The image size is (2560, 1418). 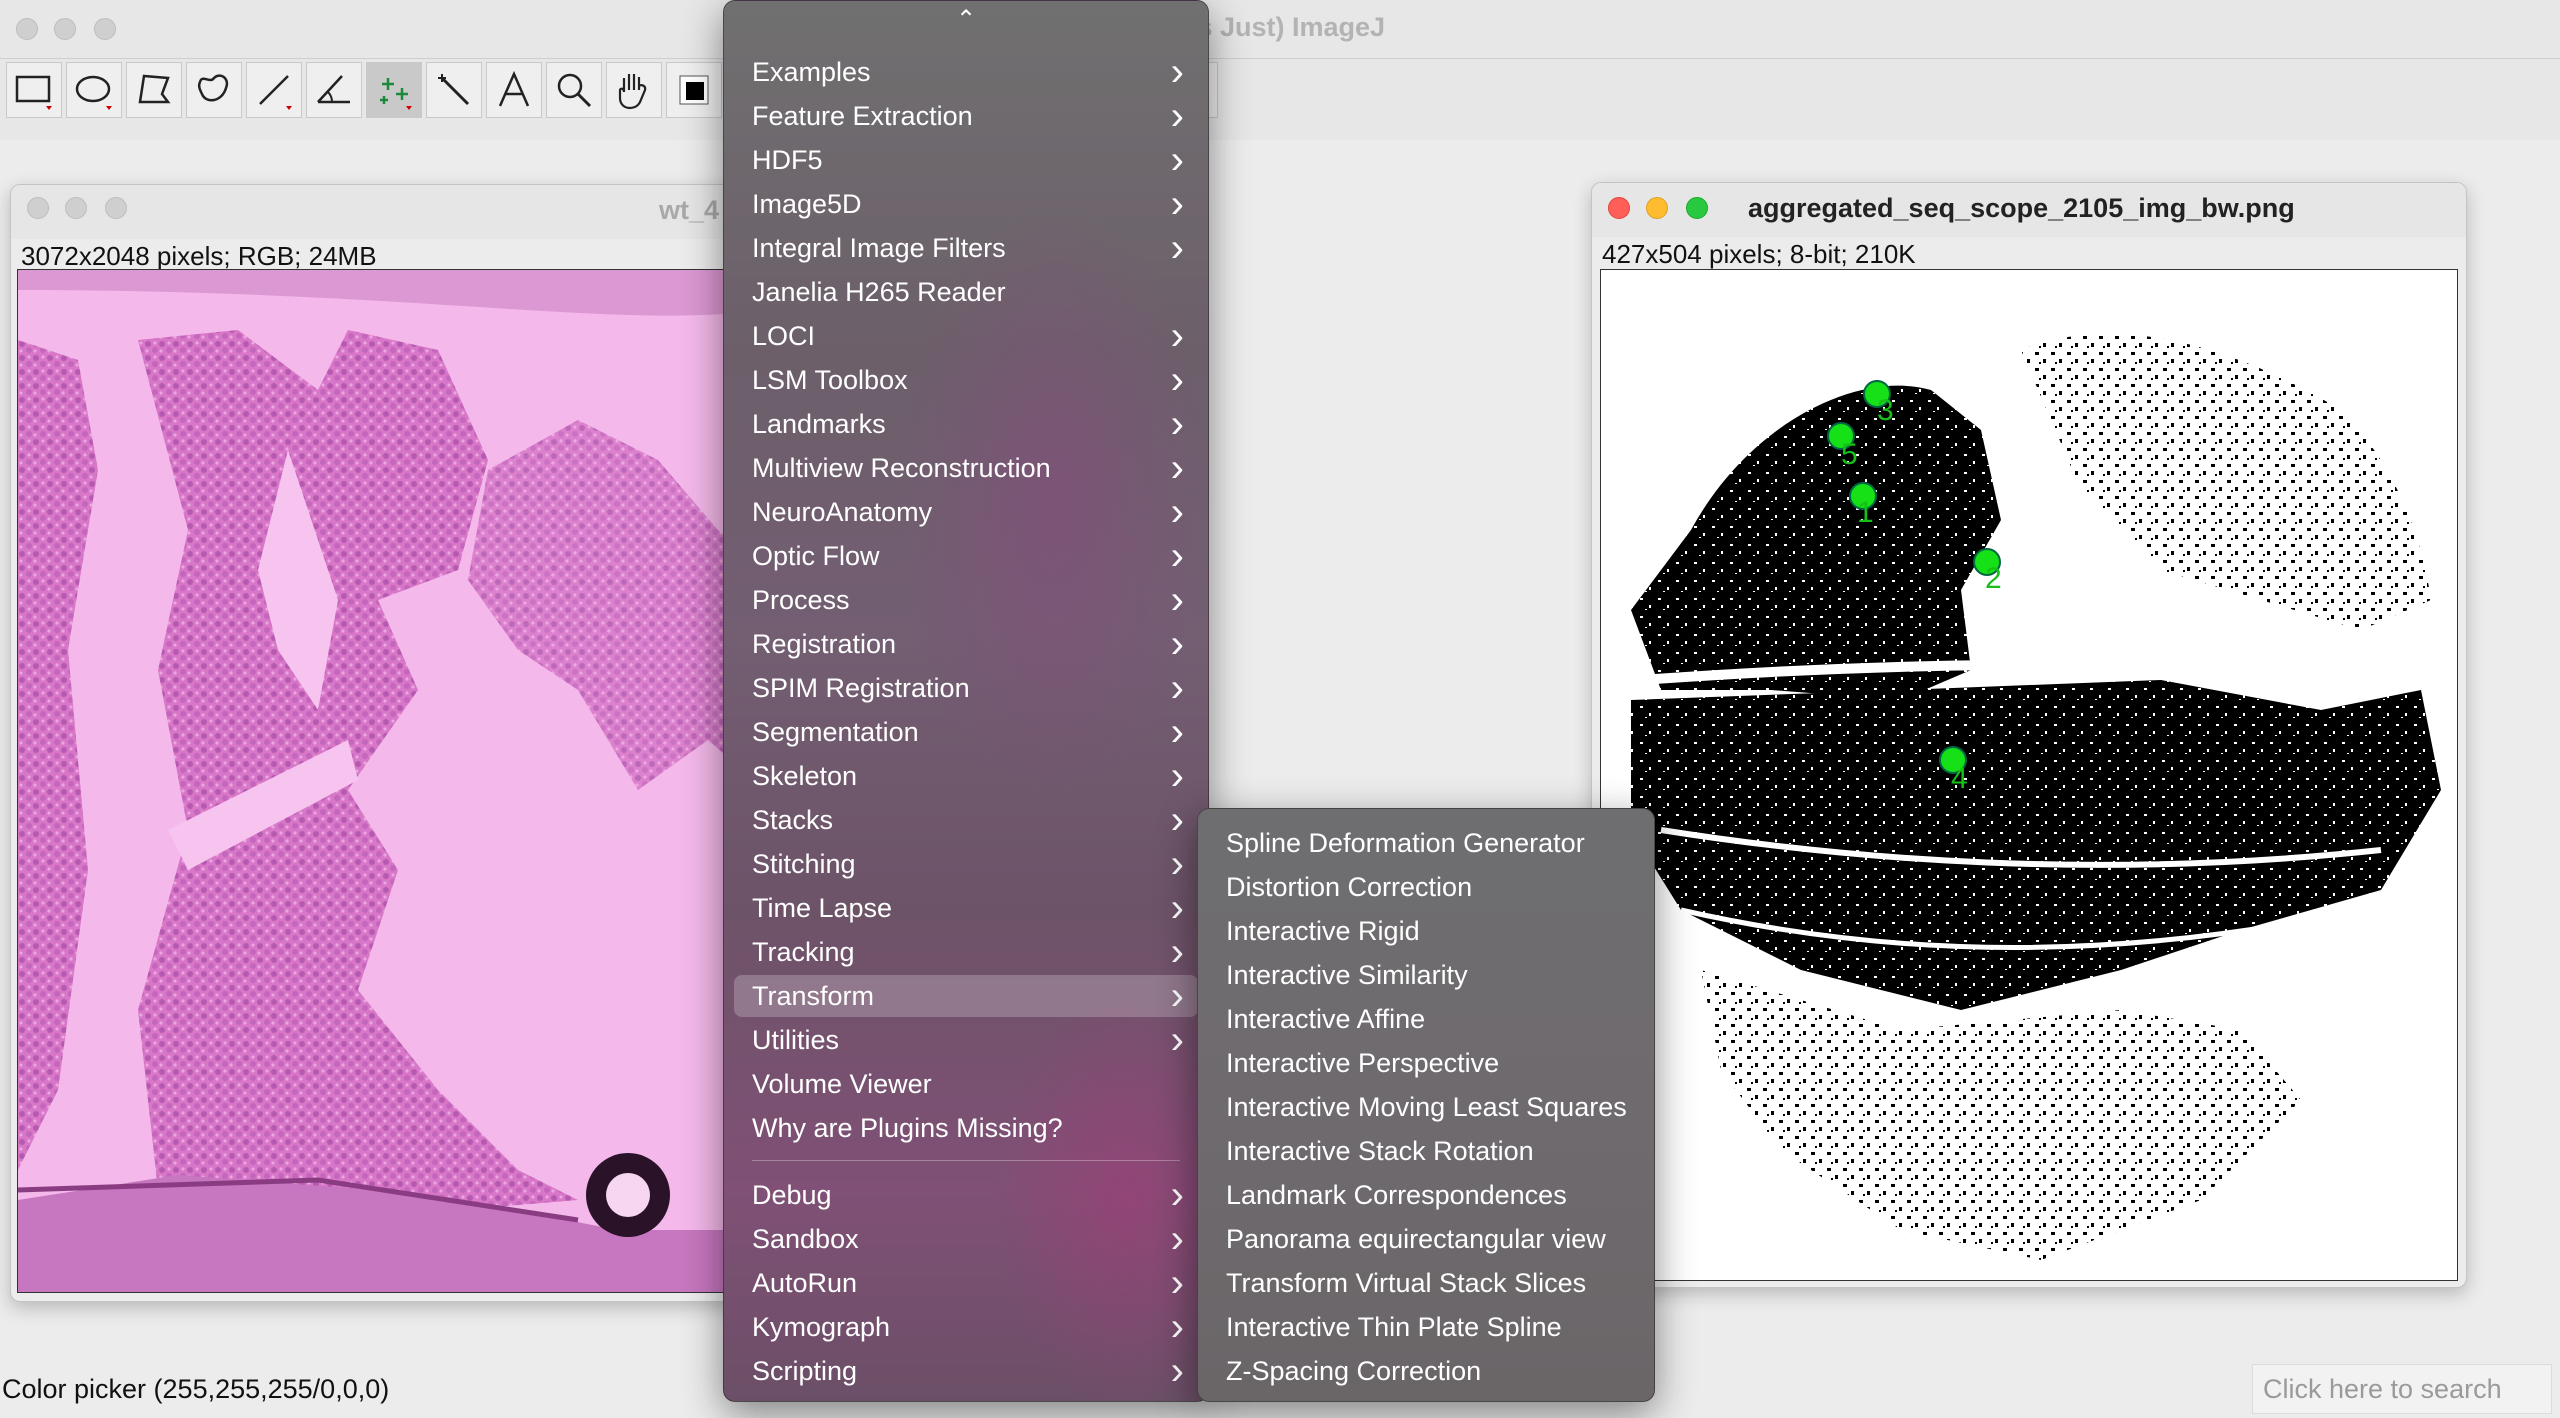 What do you see at coordinates (966, 512) in the screenshot?
I see `menu-item: NeuroAnatomy ›` at bounding box center [966, 512].